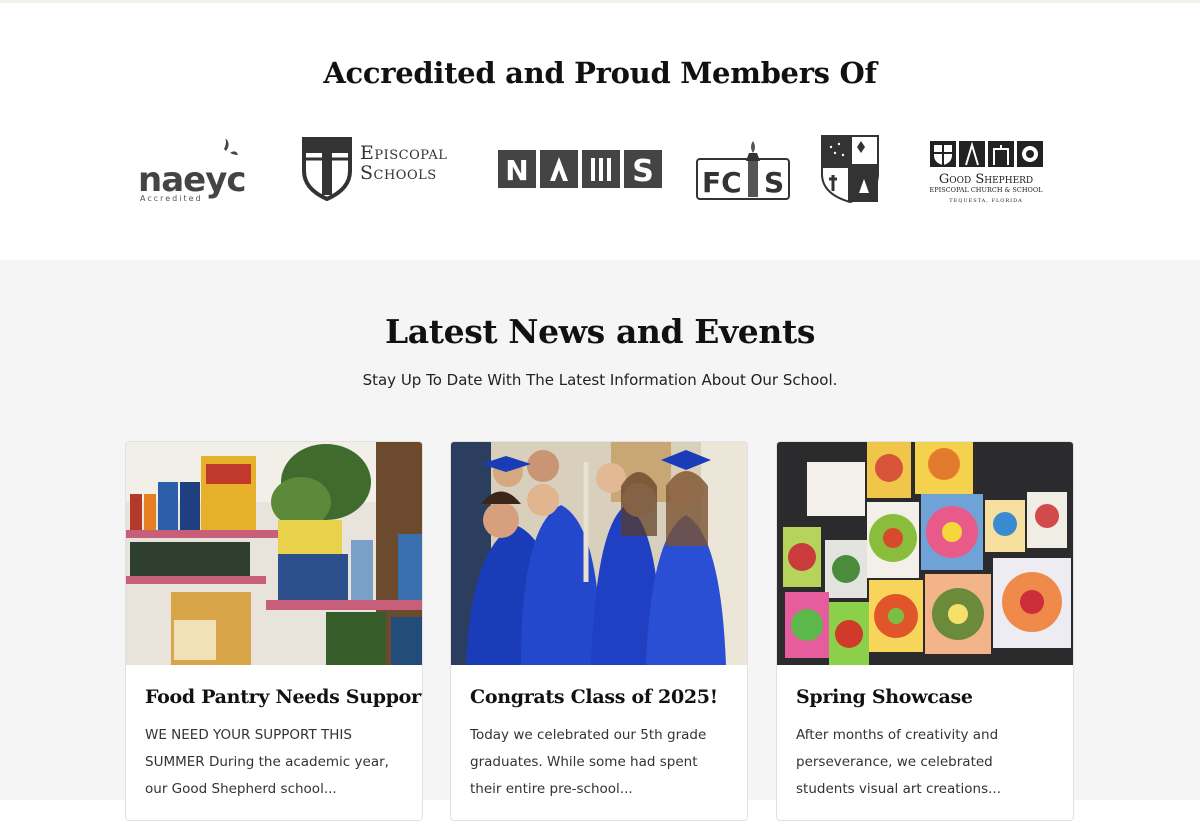 Image resolution: width=1200 pixels, height=821 pixels. What do you see at coordinates (850, 169) in the screenshot?
I see `school-crest-logo` at bounding box center [850, 169].